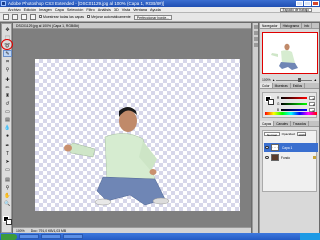 The height and width of the screenshot is (240, 320). I want to click on history-brush-tool-icon: ↺, so click(7, 103).